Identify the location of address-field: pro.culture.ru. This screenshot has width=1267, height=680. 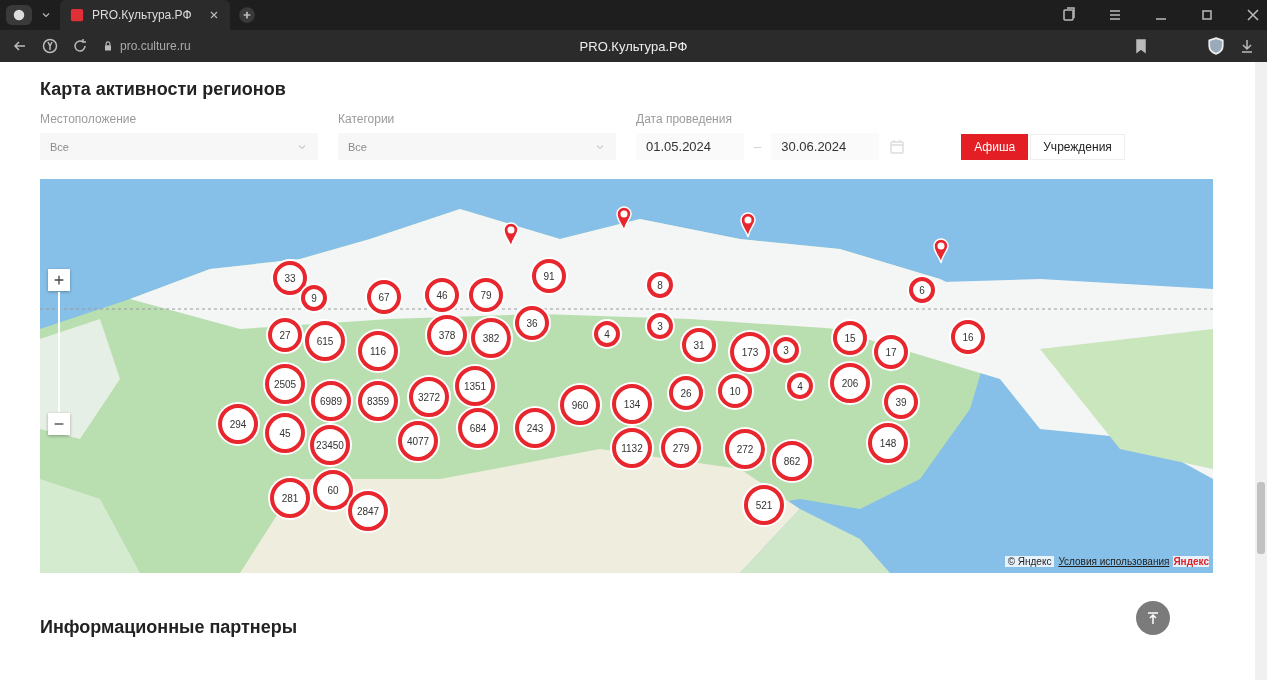
(155, 46).